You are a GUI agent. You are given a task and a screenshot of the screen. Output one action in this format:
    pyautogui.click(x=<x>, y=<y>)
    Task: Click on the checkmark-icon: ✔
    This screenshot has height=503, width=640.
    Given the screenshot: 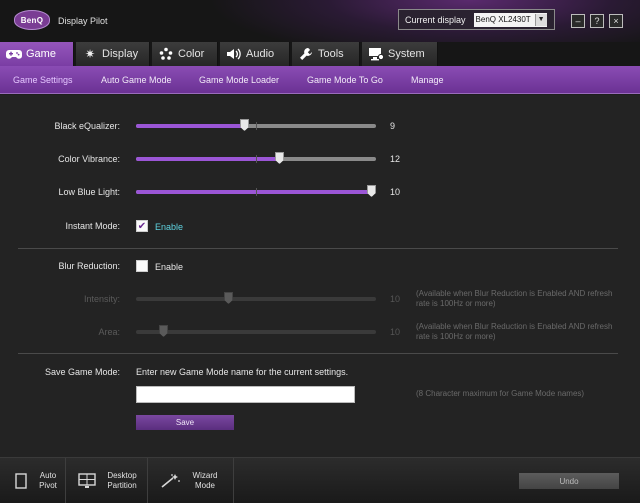 What is the action you would take?
    pyautogui.click(x=142, y=226)
    